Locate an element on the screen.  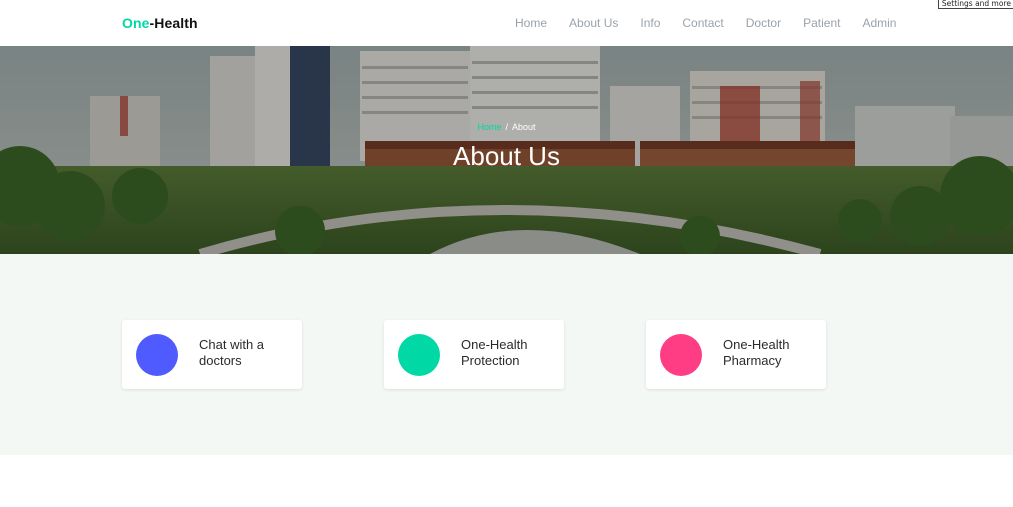
nav-contact: Contact is located at coordinates (702, 23).